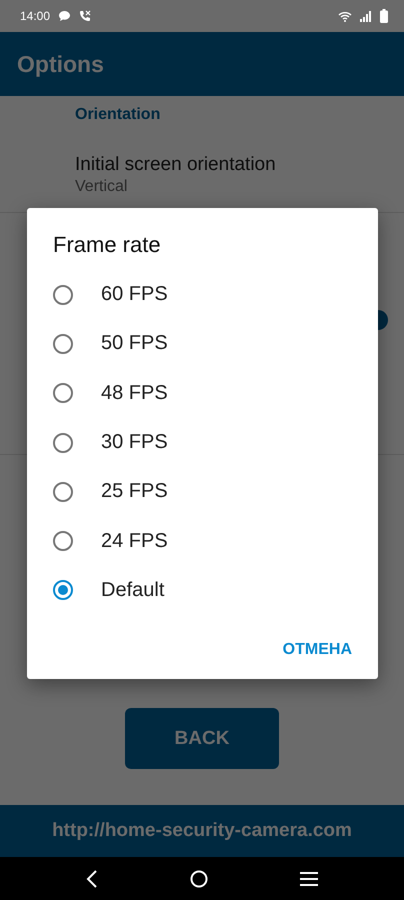 This screenshot has width=404, height=900. I want to click on preference-title: Initial screen orientation, so click(239, 165).